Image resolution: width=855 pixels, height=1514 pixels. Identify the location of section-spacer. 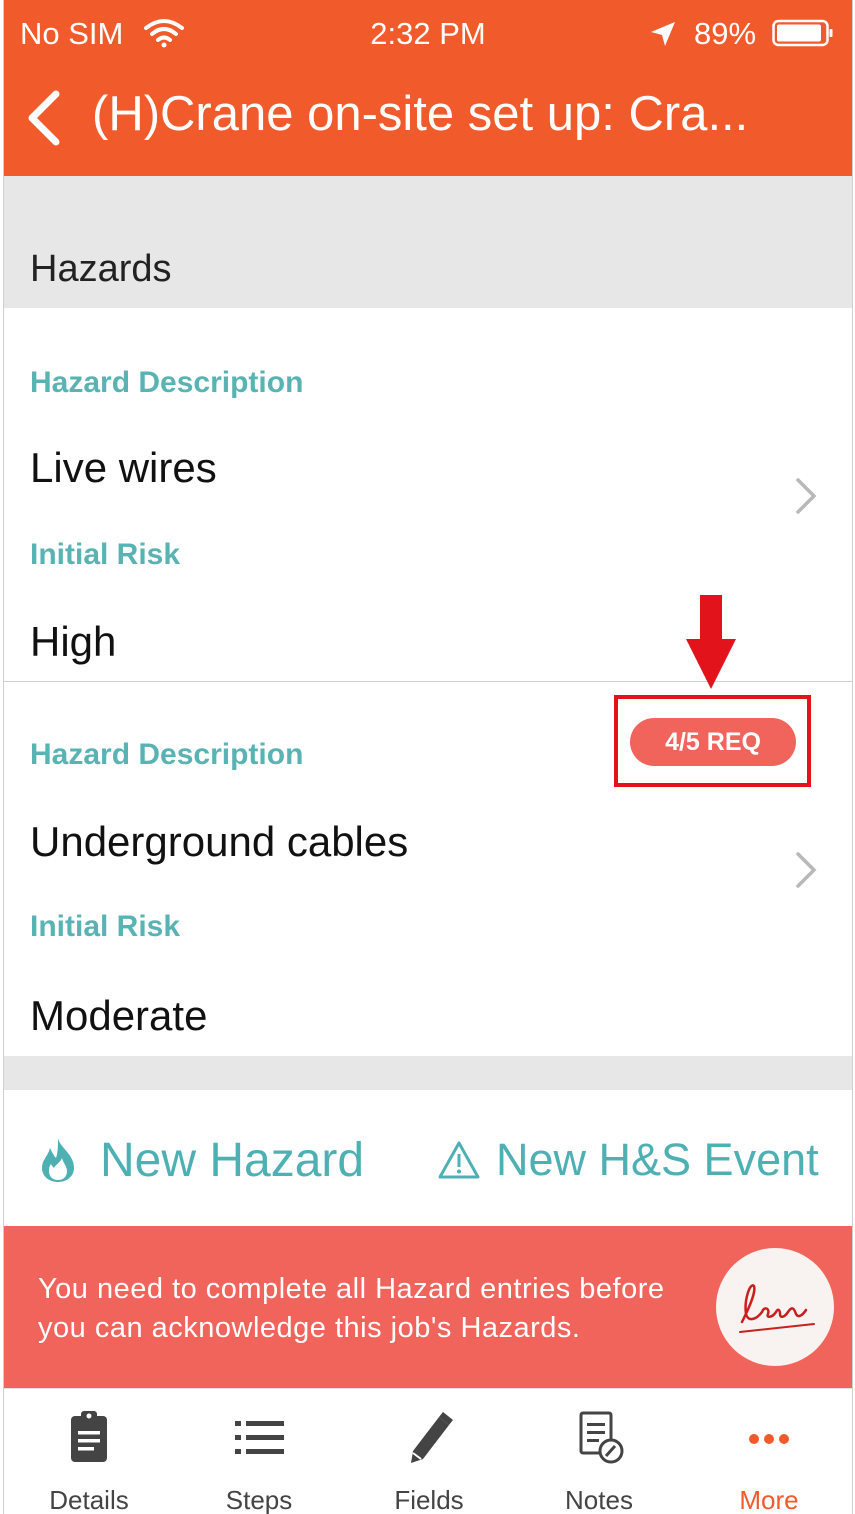
(428, 1073).